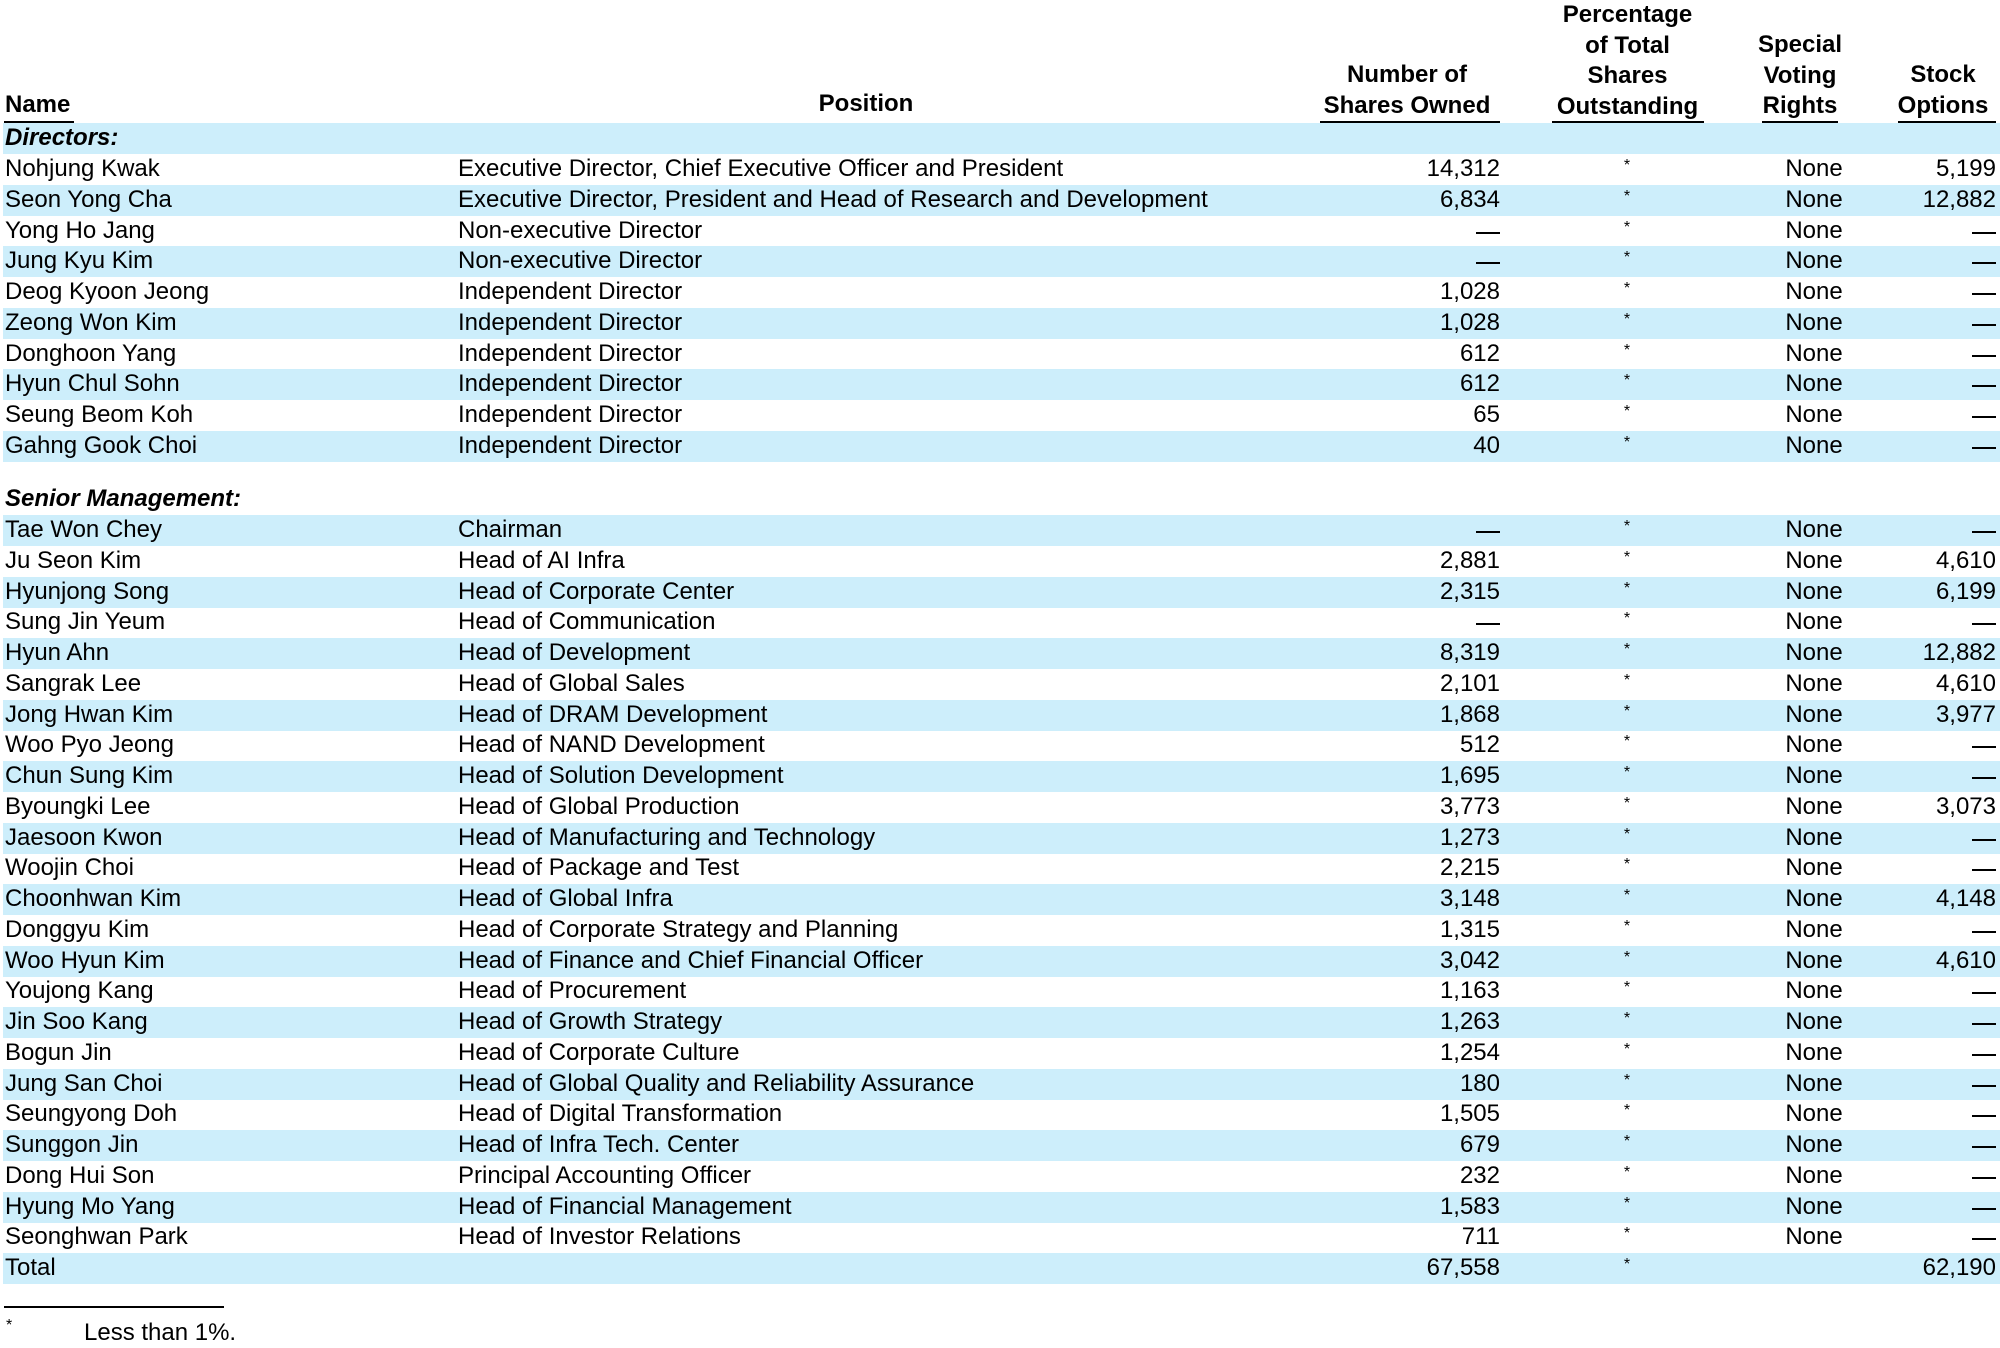 The width and height of the screenshot is (2000, 1348). I want to click on row-name: Sung Jin Yeum, so click(85, 622).